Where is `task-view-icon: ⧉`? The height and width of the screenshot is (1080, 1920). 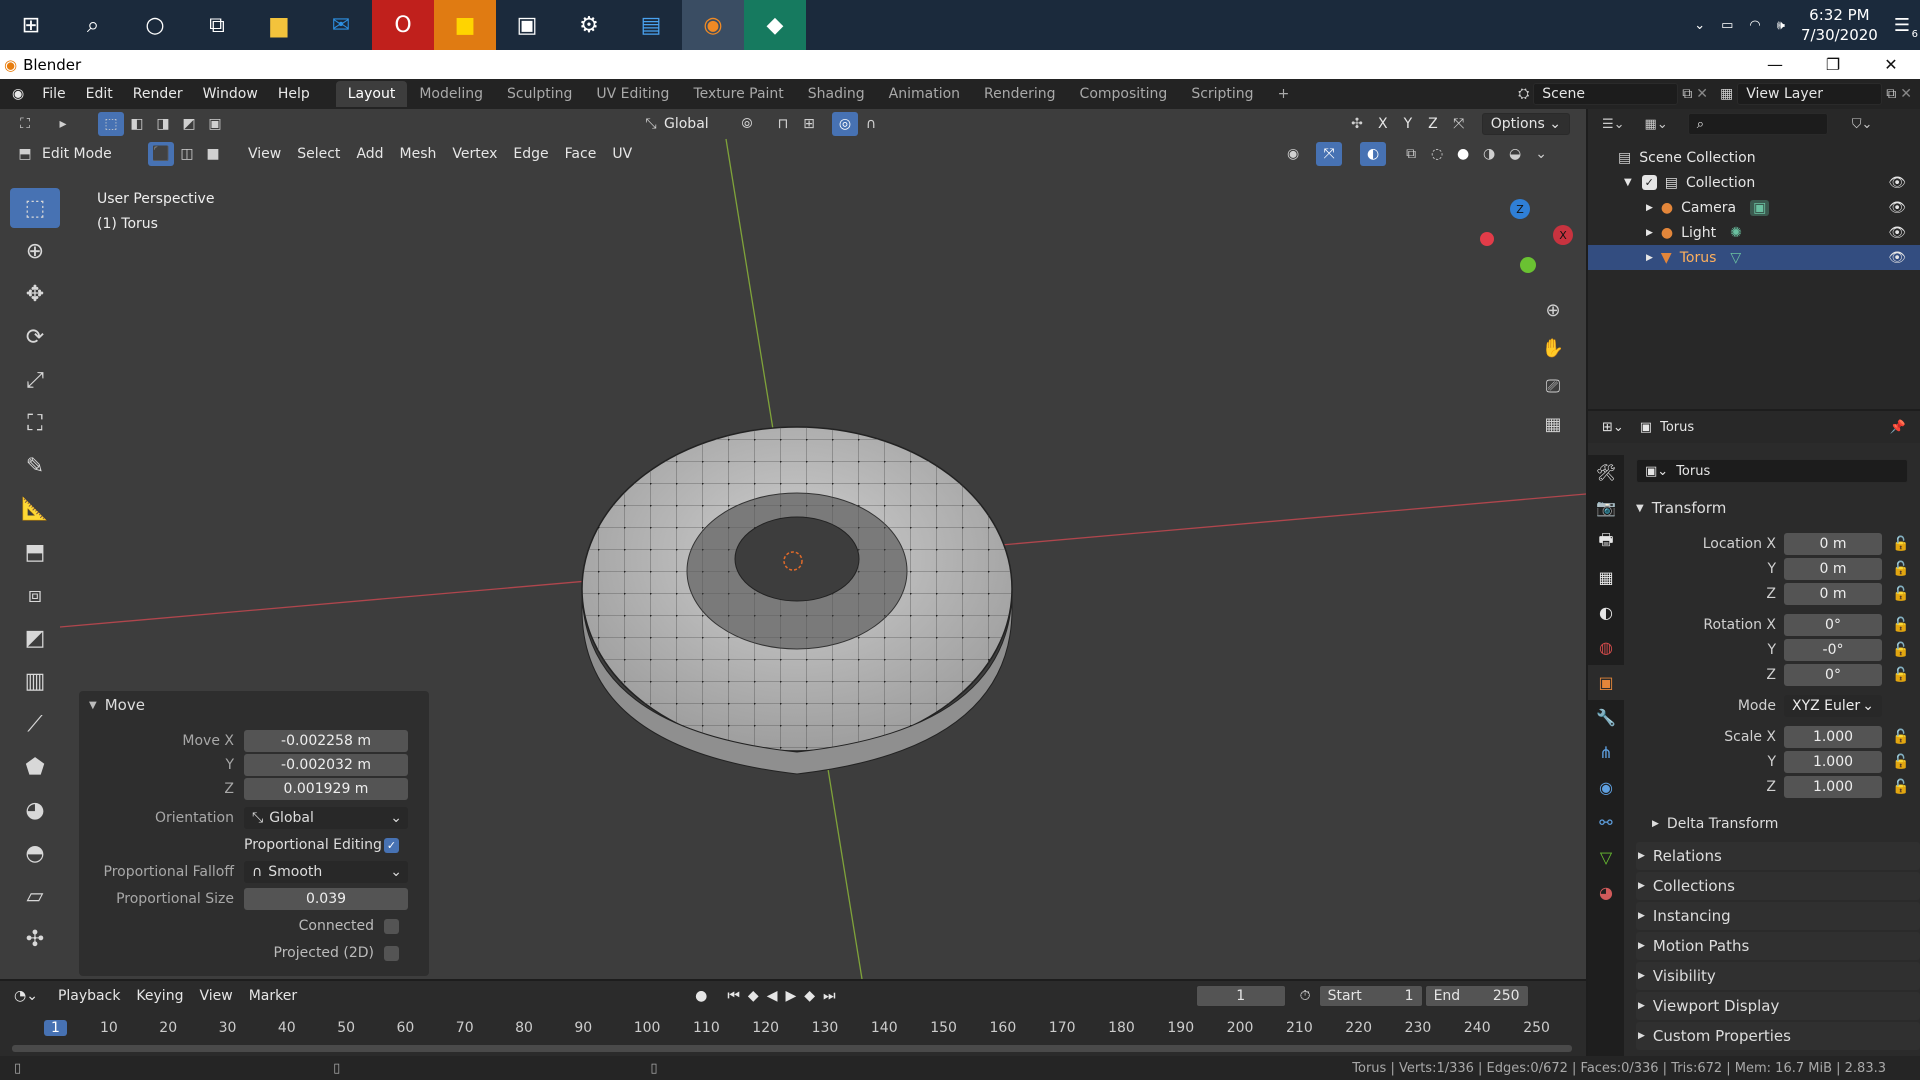
task-view-icon: ⧉ is located at coordinates (217, 25).